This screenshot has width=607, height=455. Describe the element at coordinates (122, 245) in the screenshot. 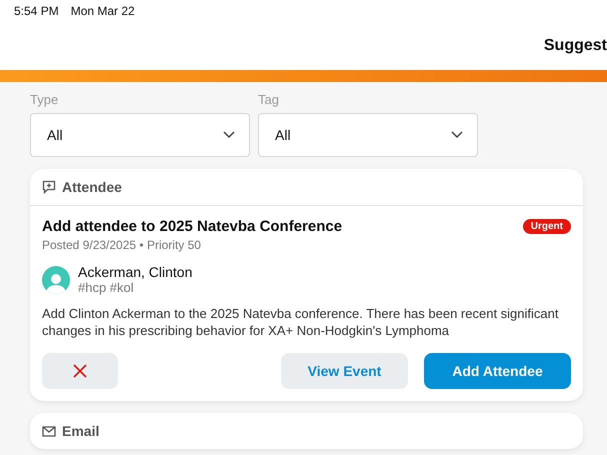

I see `card-meta: Posted 9/23/2025 • Priority 50` at that location.